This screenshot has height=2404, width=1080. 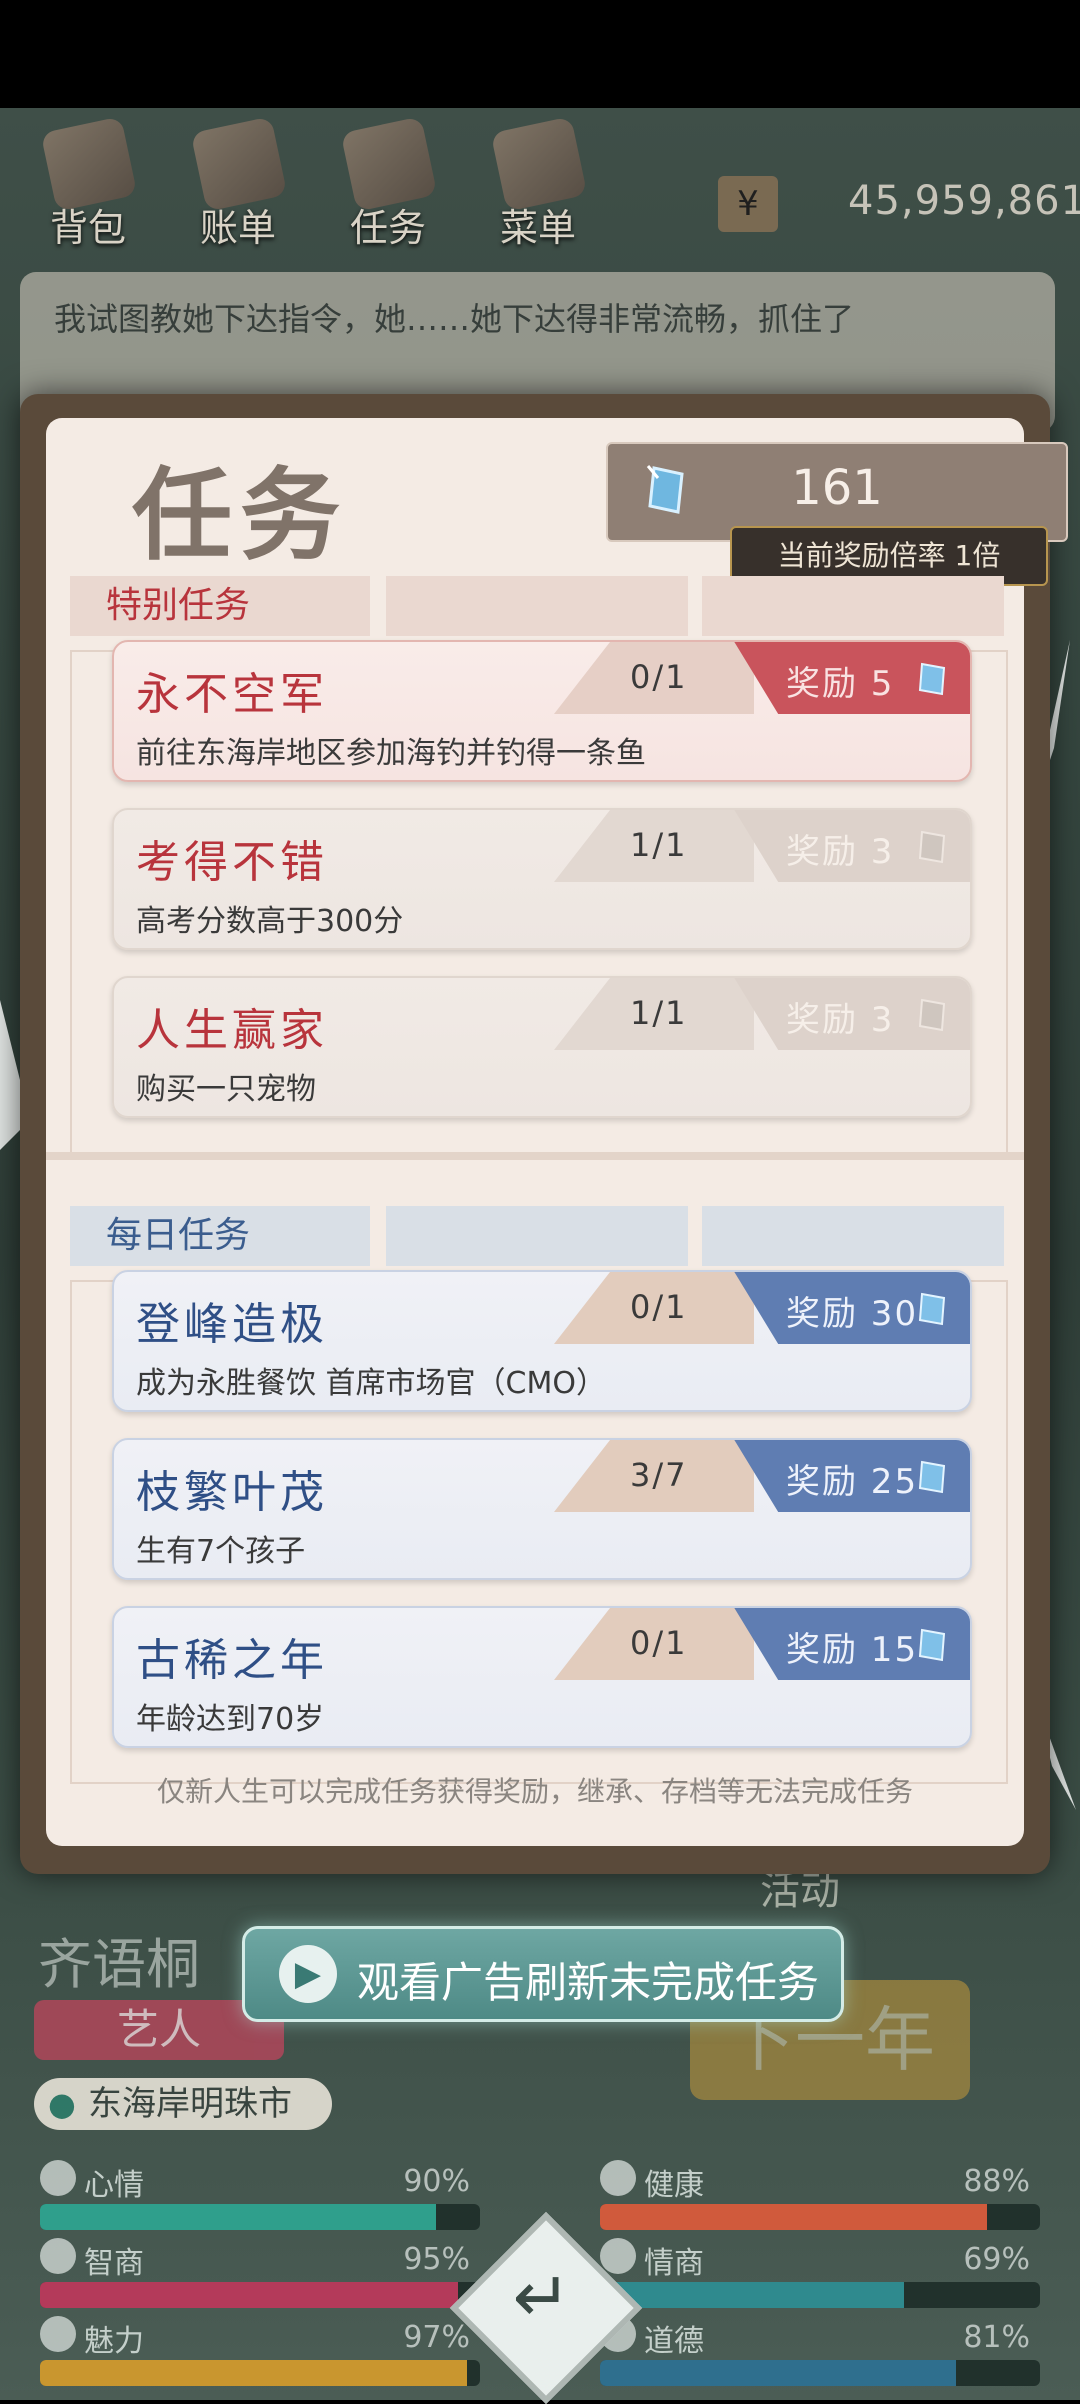 I want to click on task-desc: 成为永胜餐饮 首席市场官（CMO）, so click(x=371, y=1383).